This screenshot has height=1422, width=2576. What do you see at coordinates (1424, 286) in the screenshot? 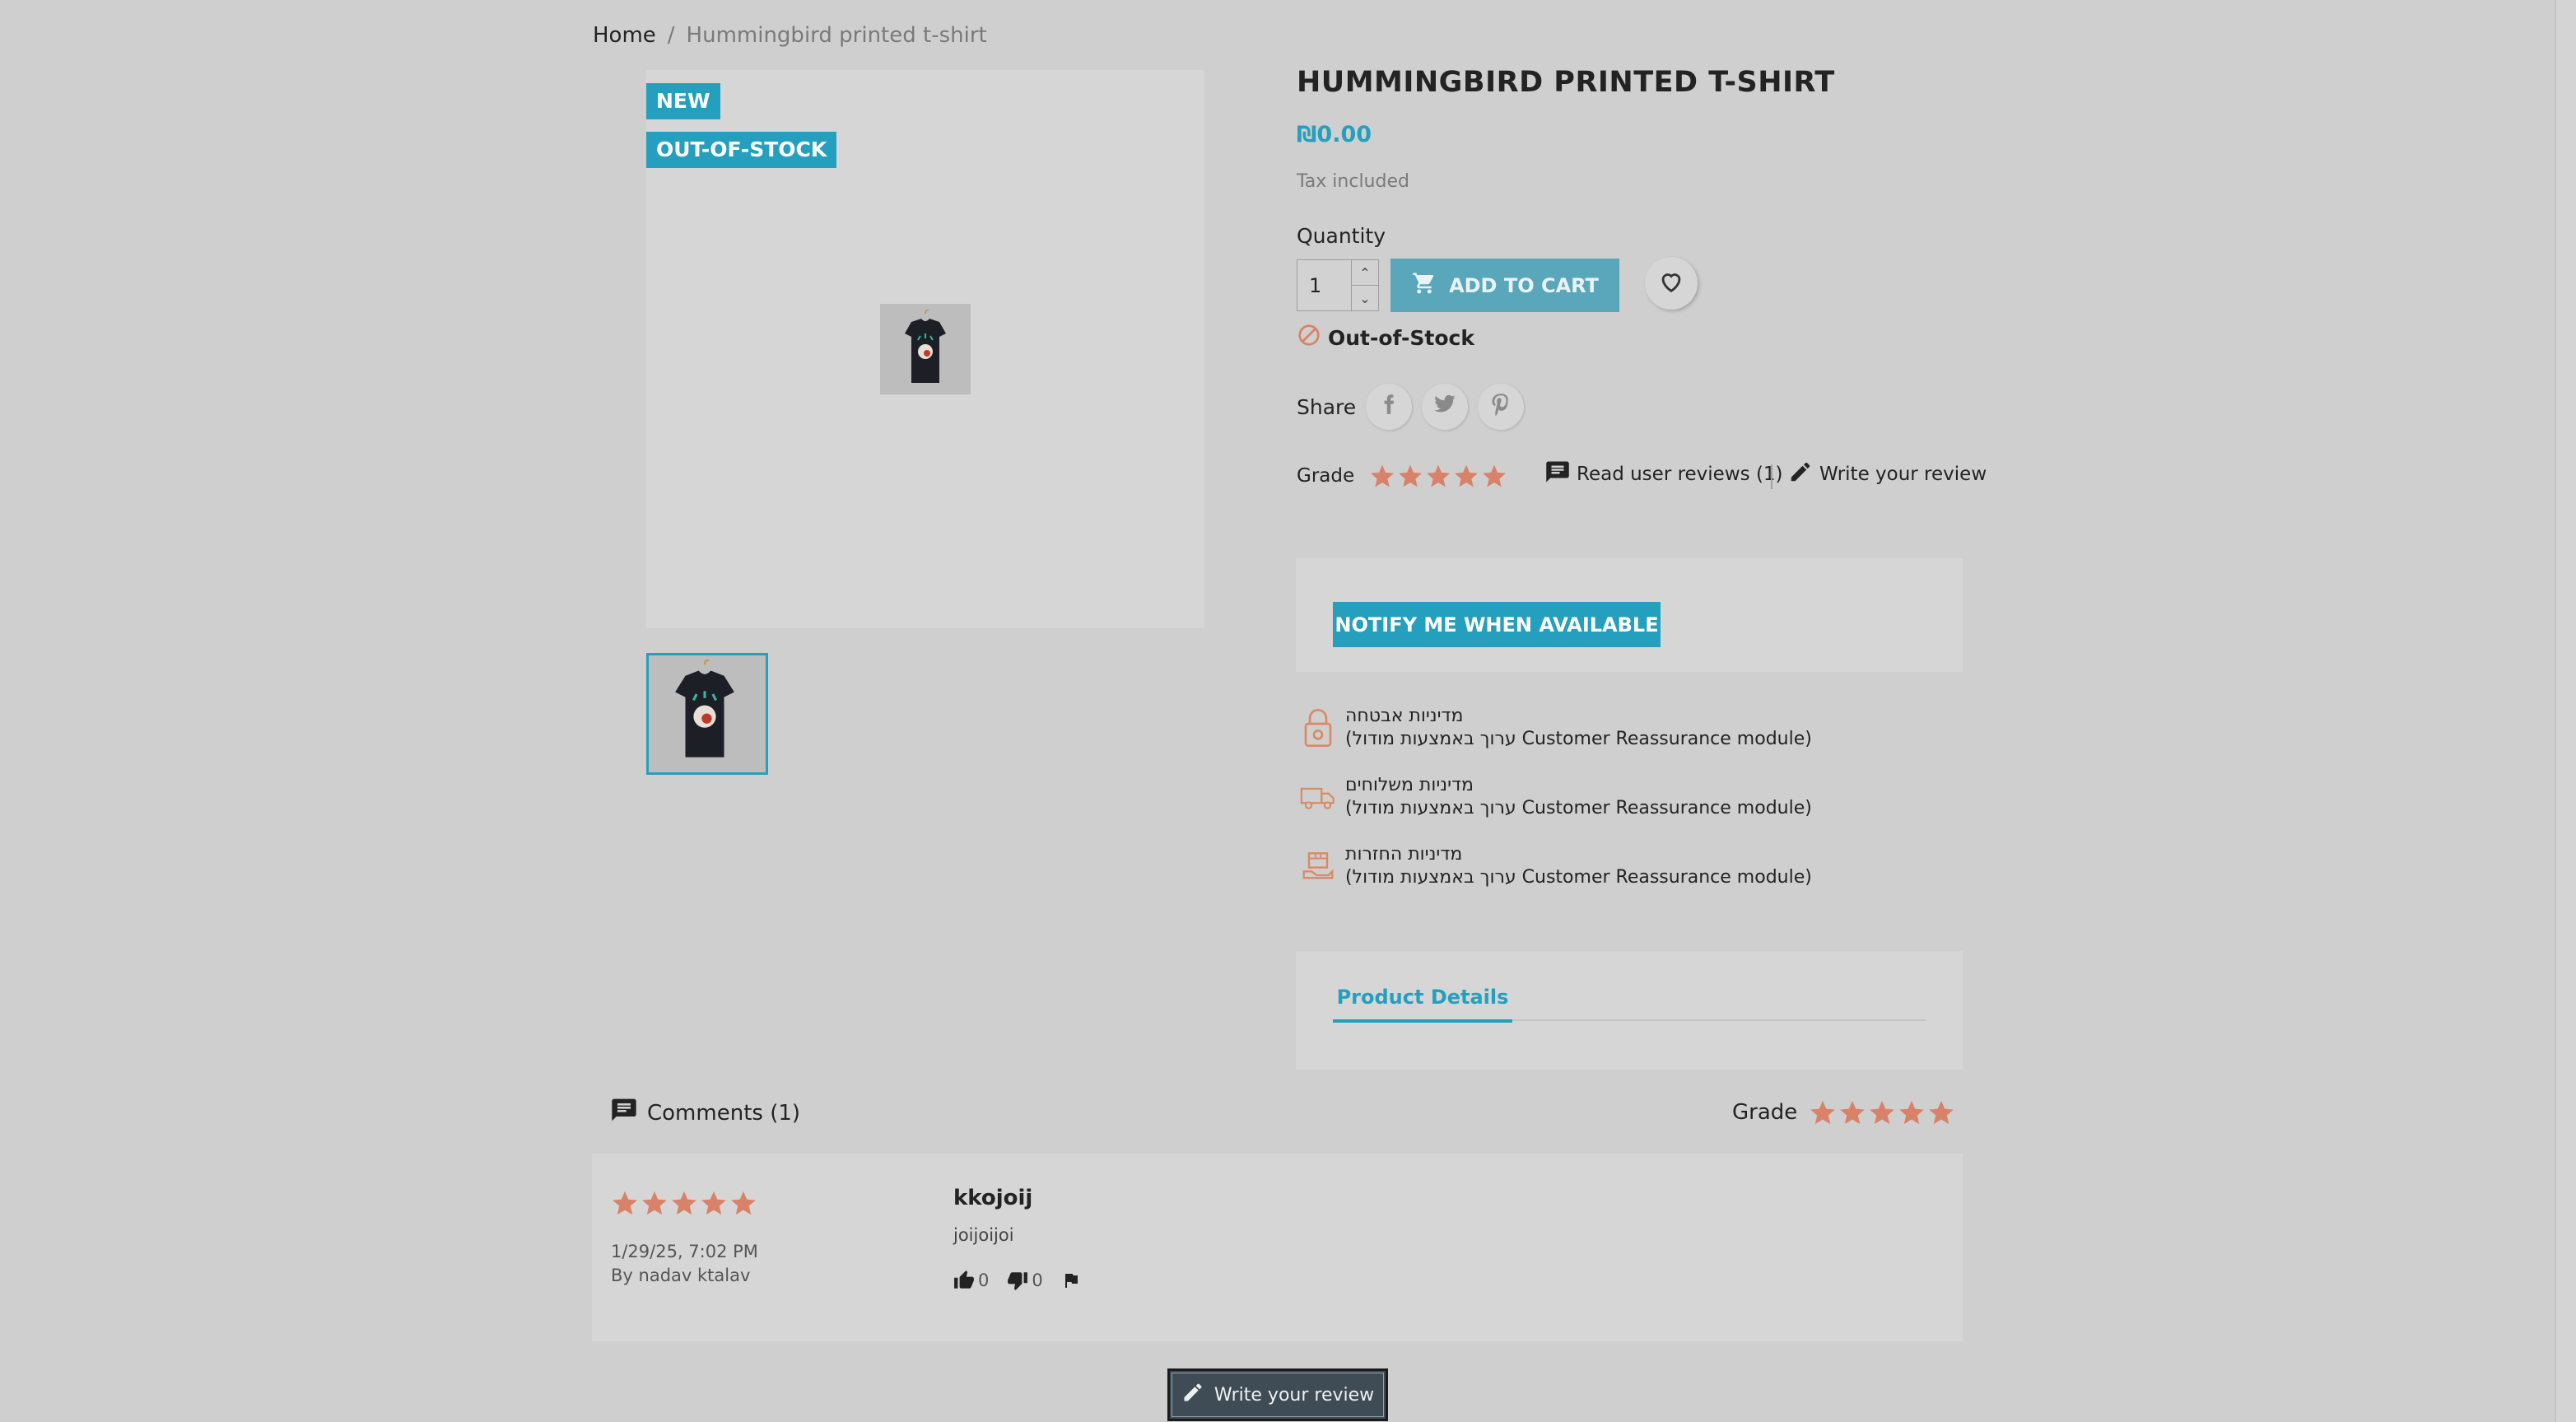
I see `shopping-cart-icon` at bounding box center [1424, 286].